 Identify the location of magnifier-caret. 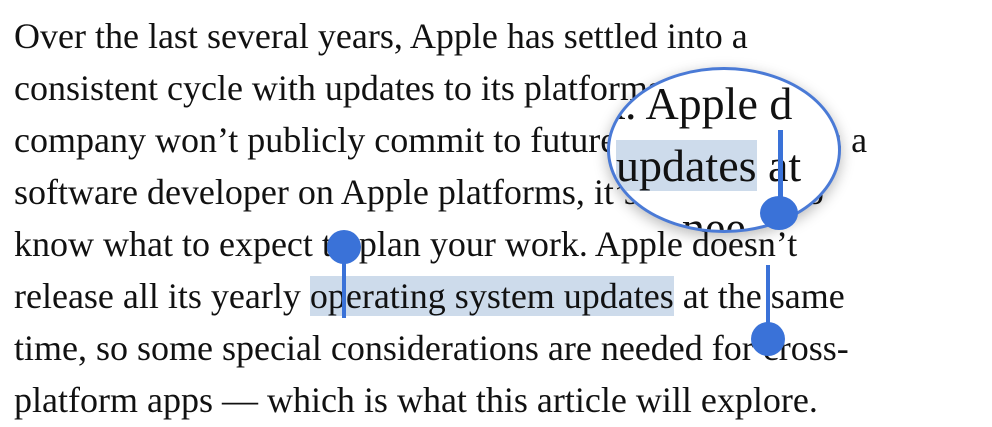
(780, 167).